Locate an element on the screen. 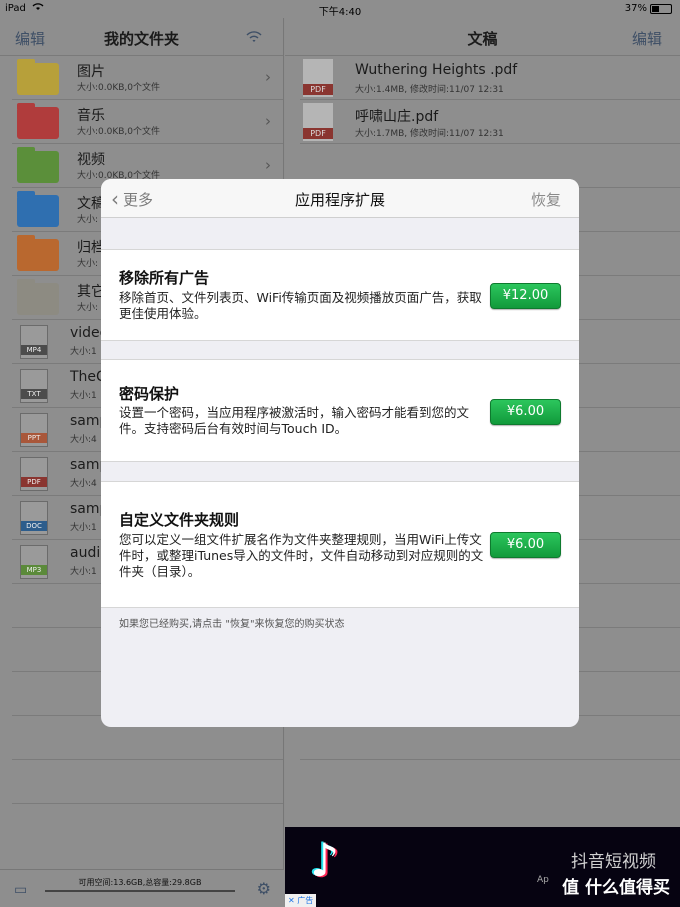 This screenshot has height=907, width=680. ad-banner: ♪ 抖音短视频 Ap 值 什么值得买 ✕ 广告 is located at coordinates (482, 867).